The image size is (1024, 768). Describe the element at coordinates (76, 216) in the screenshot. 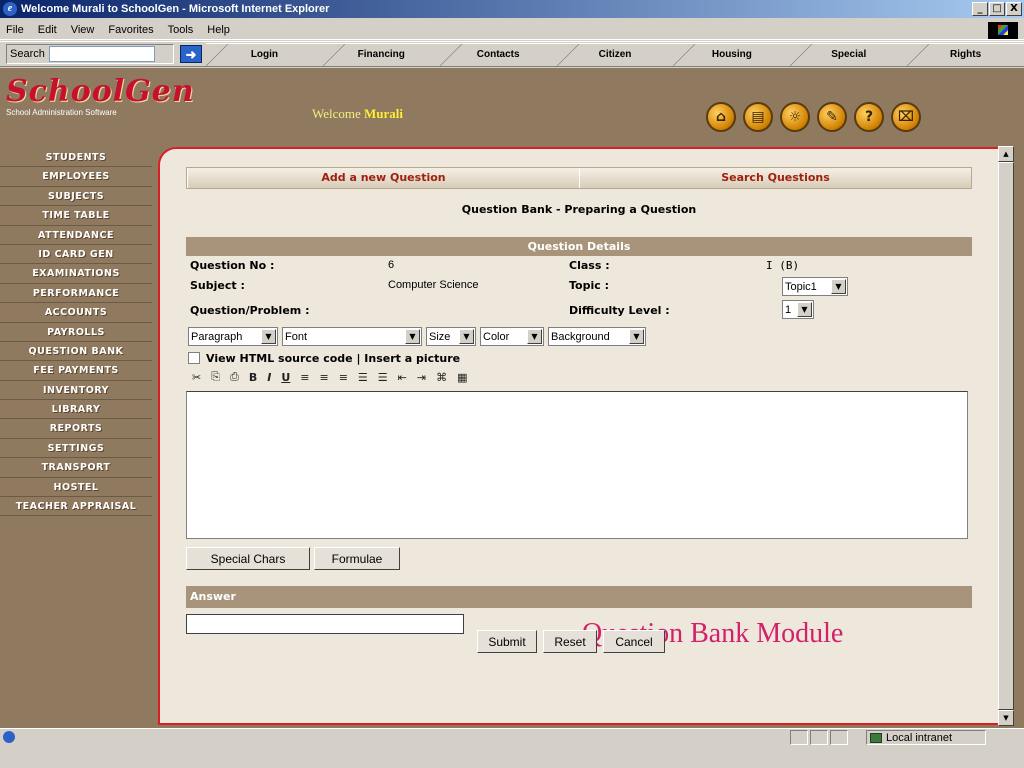

I see `sidebar-item-time-table: TIME TABLE` at that location.